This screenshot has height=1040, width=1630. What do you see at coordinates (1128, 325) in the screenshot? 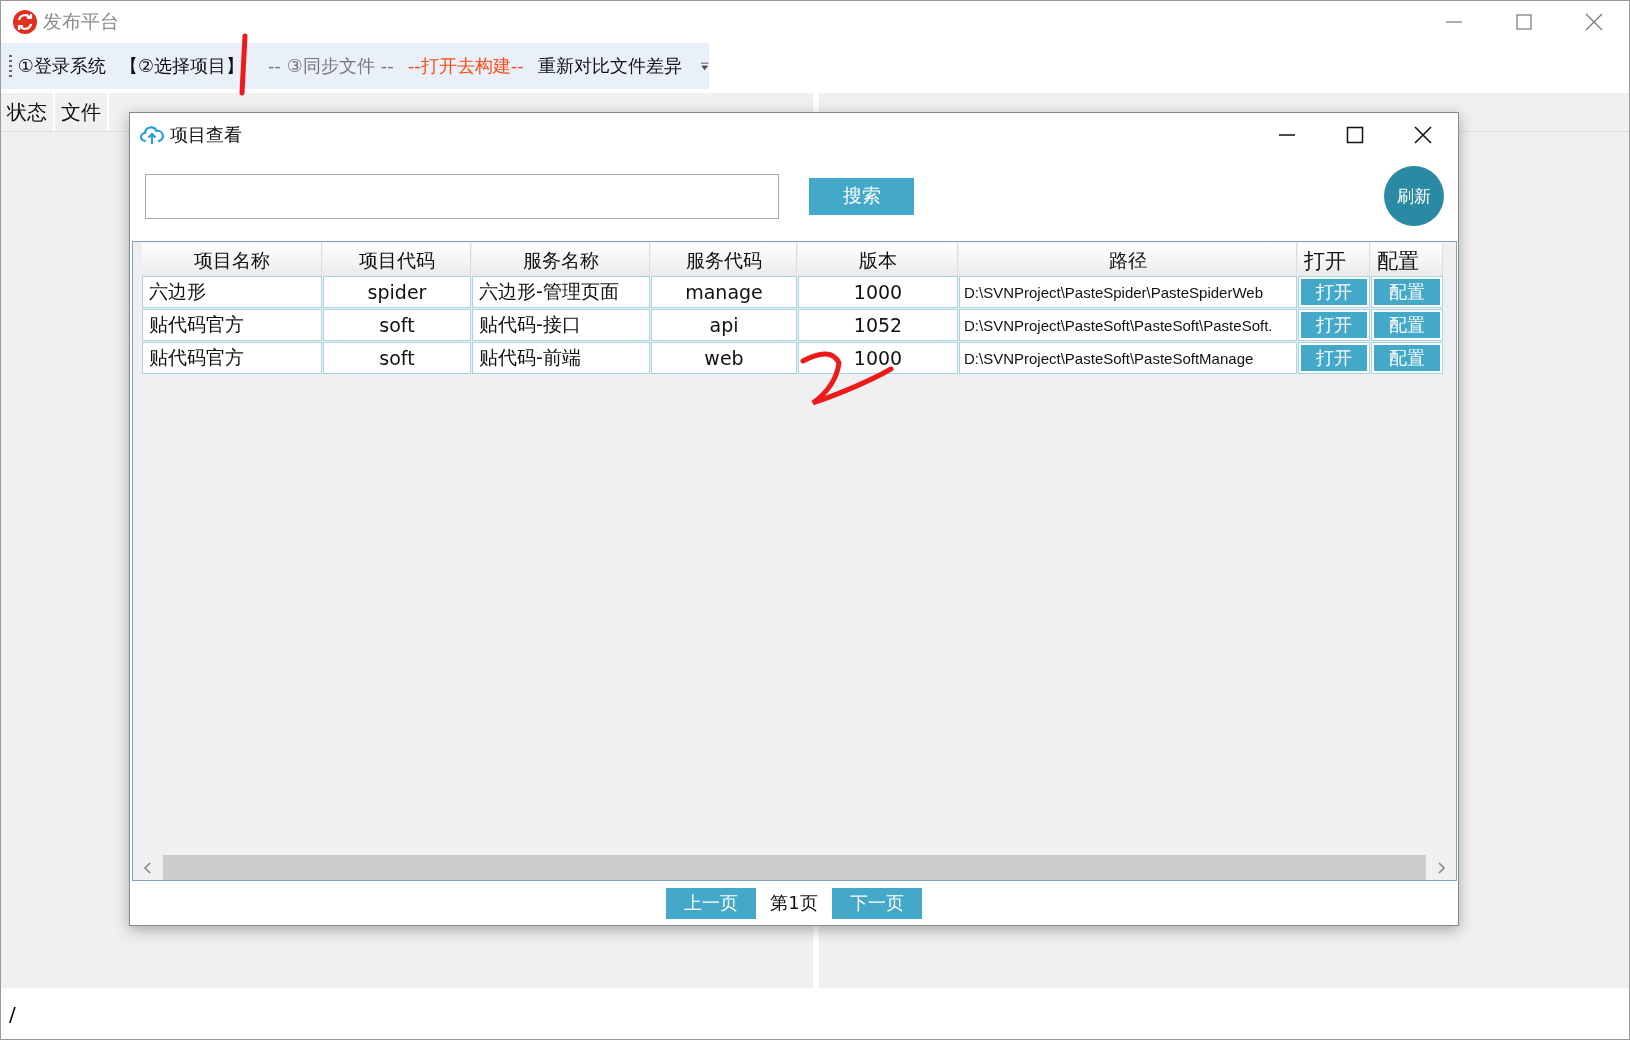
I see `table-cell: D:\SVNProject\PasteSoft\PasteSoft\PasteSoft.` at bounding box center [1128, 325].